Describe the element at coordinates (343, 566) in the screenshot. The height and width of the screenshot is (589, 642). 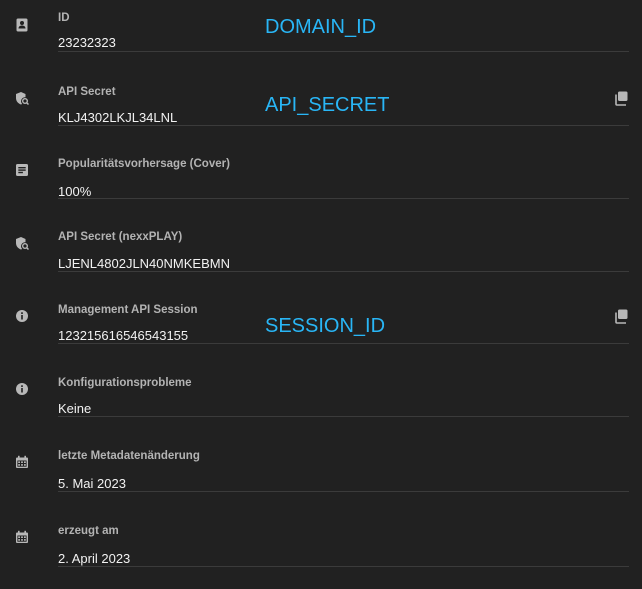
I see `divider` at that location.